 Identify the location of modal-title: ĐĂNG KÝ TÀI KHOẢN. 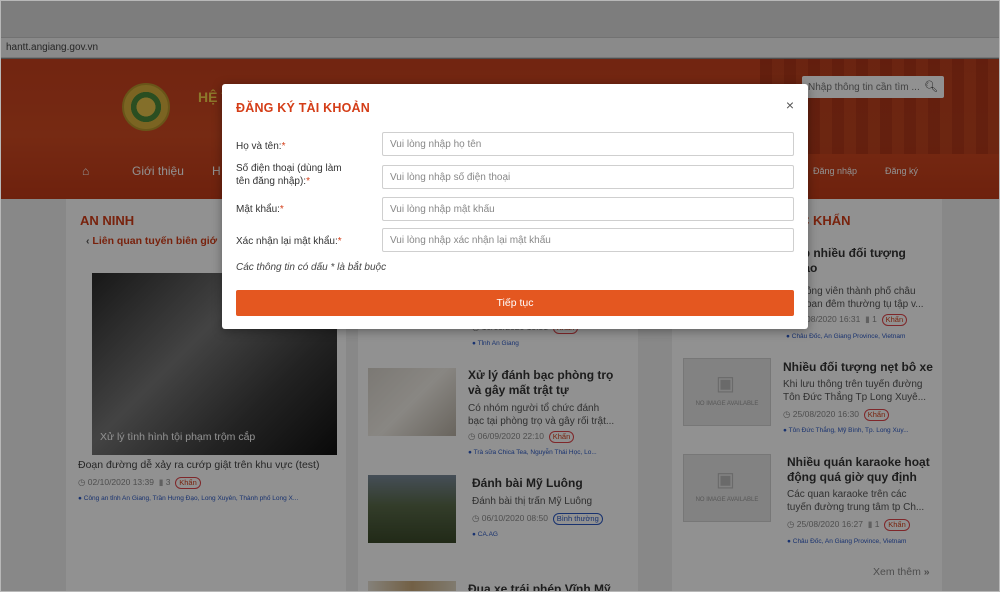
(303, 108).